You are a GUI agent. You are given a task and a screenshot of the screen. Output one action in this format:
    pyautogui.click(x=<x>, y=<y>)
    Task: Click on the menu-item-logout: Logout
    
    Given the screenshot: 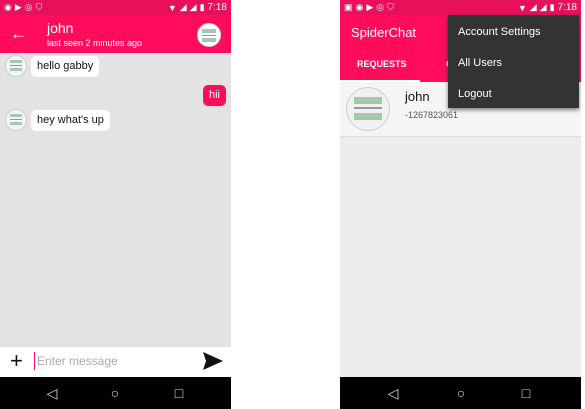 What is the action you would take?
    pyautogui.click(x=475, y=94)
    